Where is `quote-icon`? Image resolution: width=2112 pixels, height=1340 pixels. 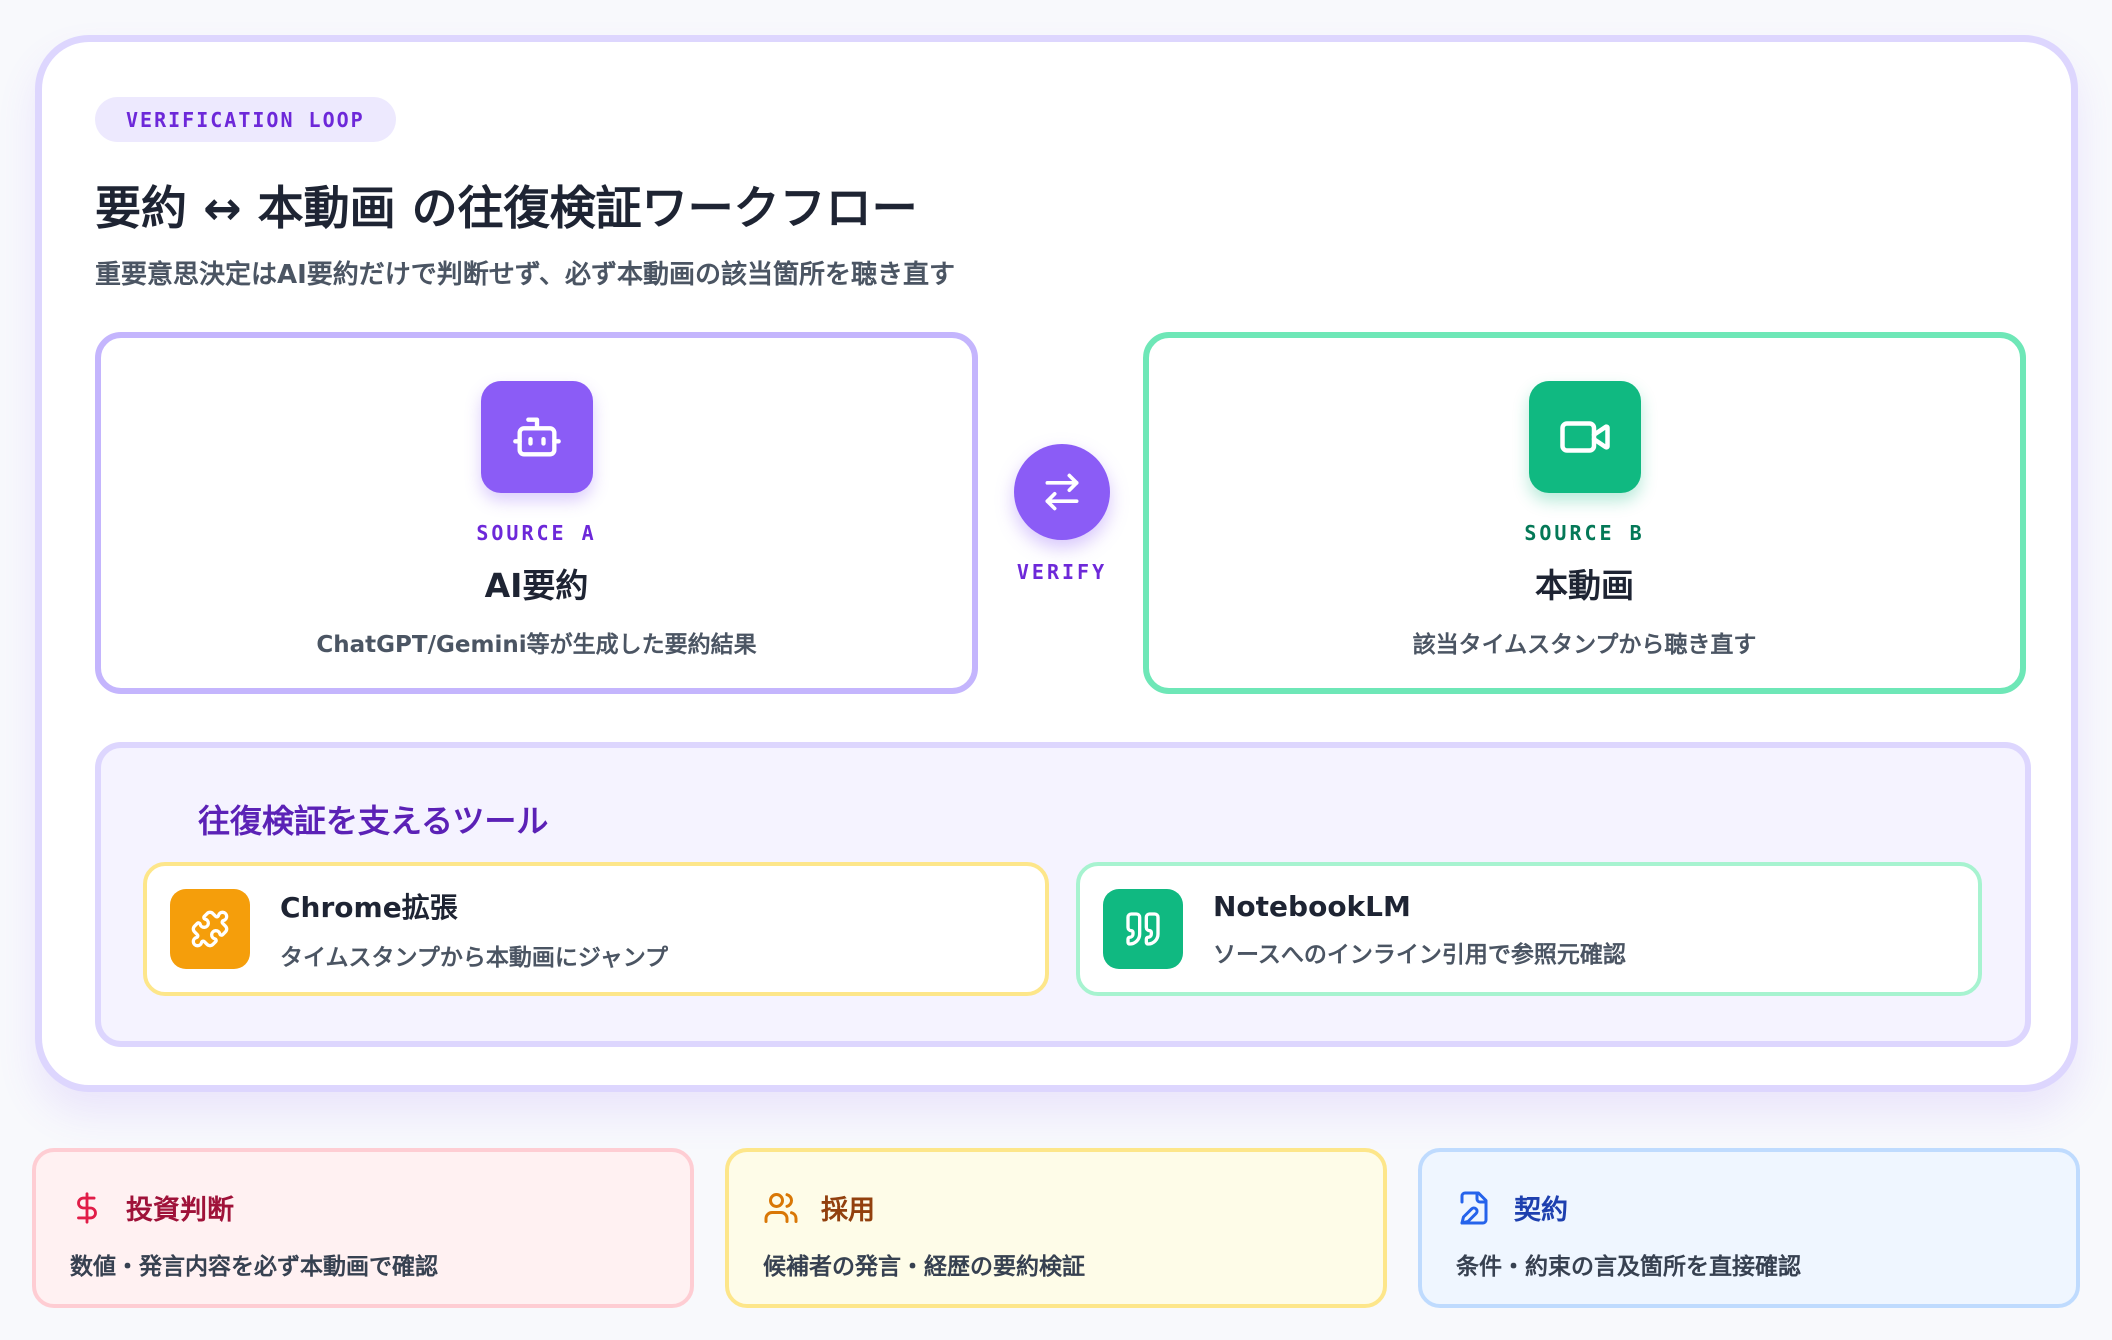 quote-icon is located at coordinates (1143, 929).